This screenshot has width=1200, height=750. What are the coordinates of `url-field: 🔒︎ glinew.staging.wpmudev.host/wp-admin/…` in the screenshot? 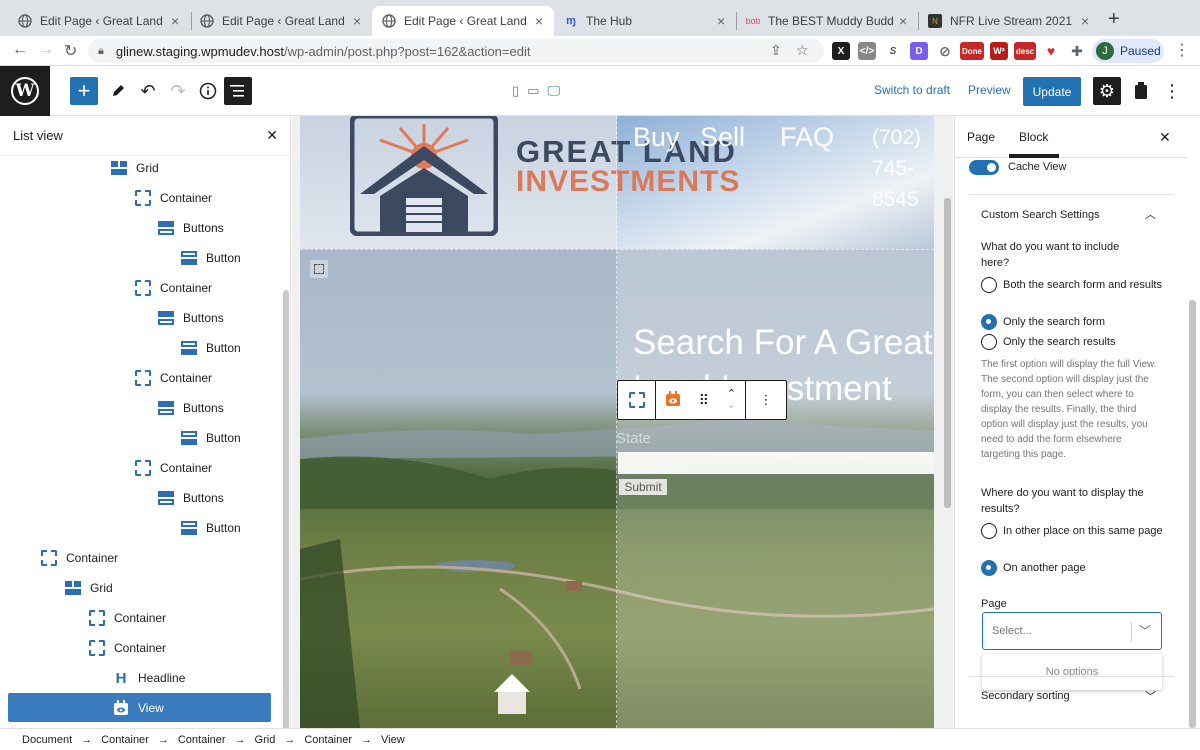 It's located at (456, 51).